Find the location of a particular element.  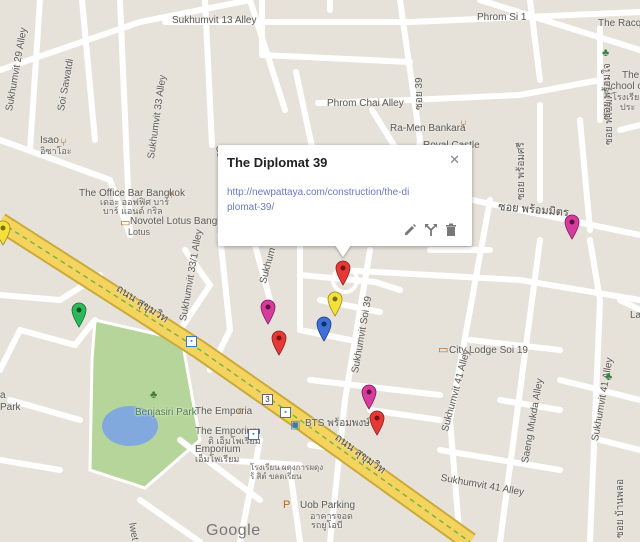

place-label: โรงเรีย is located at coordinates (626, 97).